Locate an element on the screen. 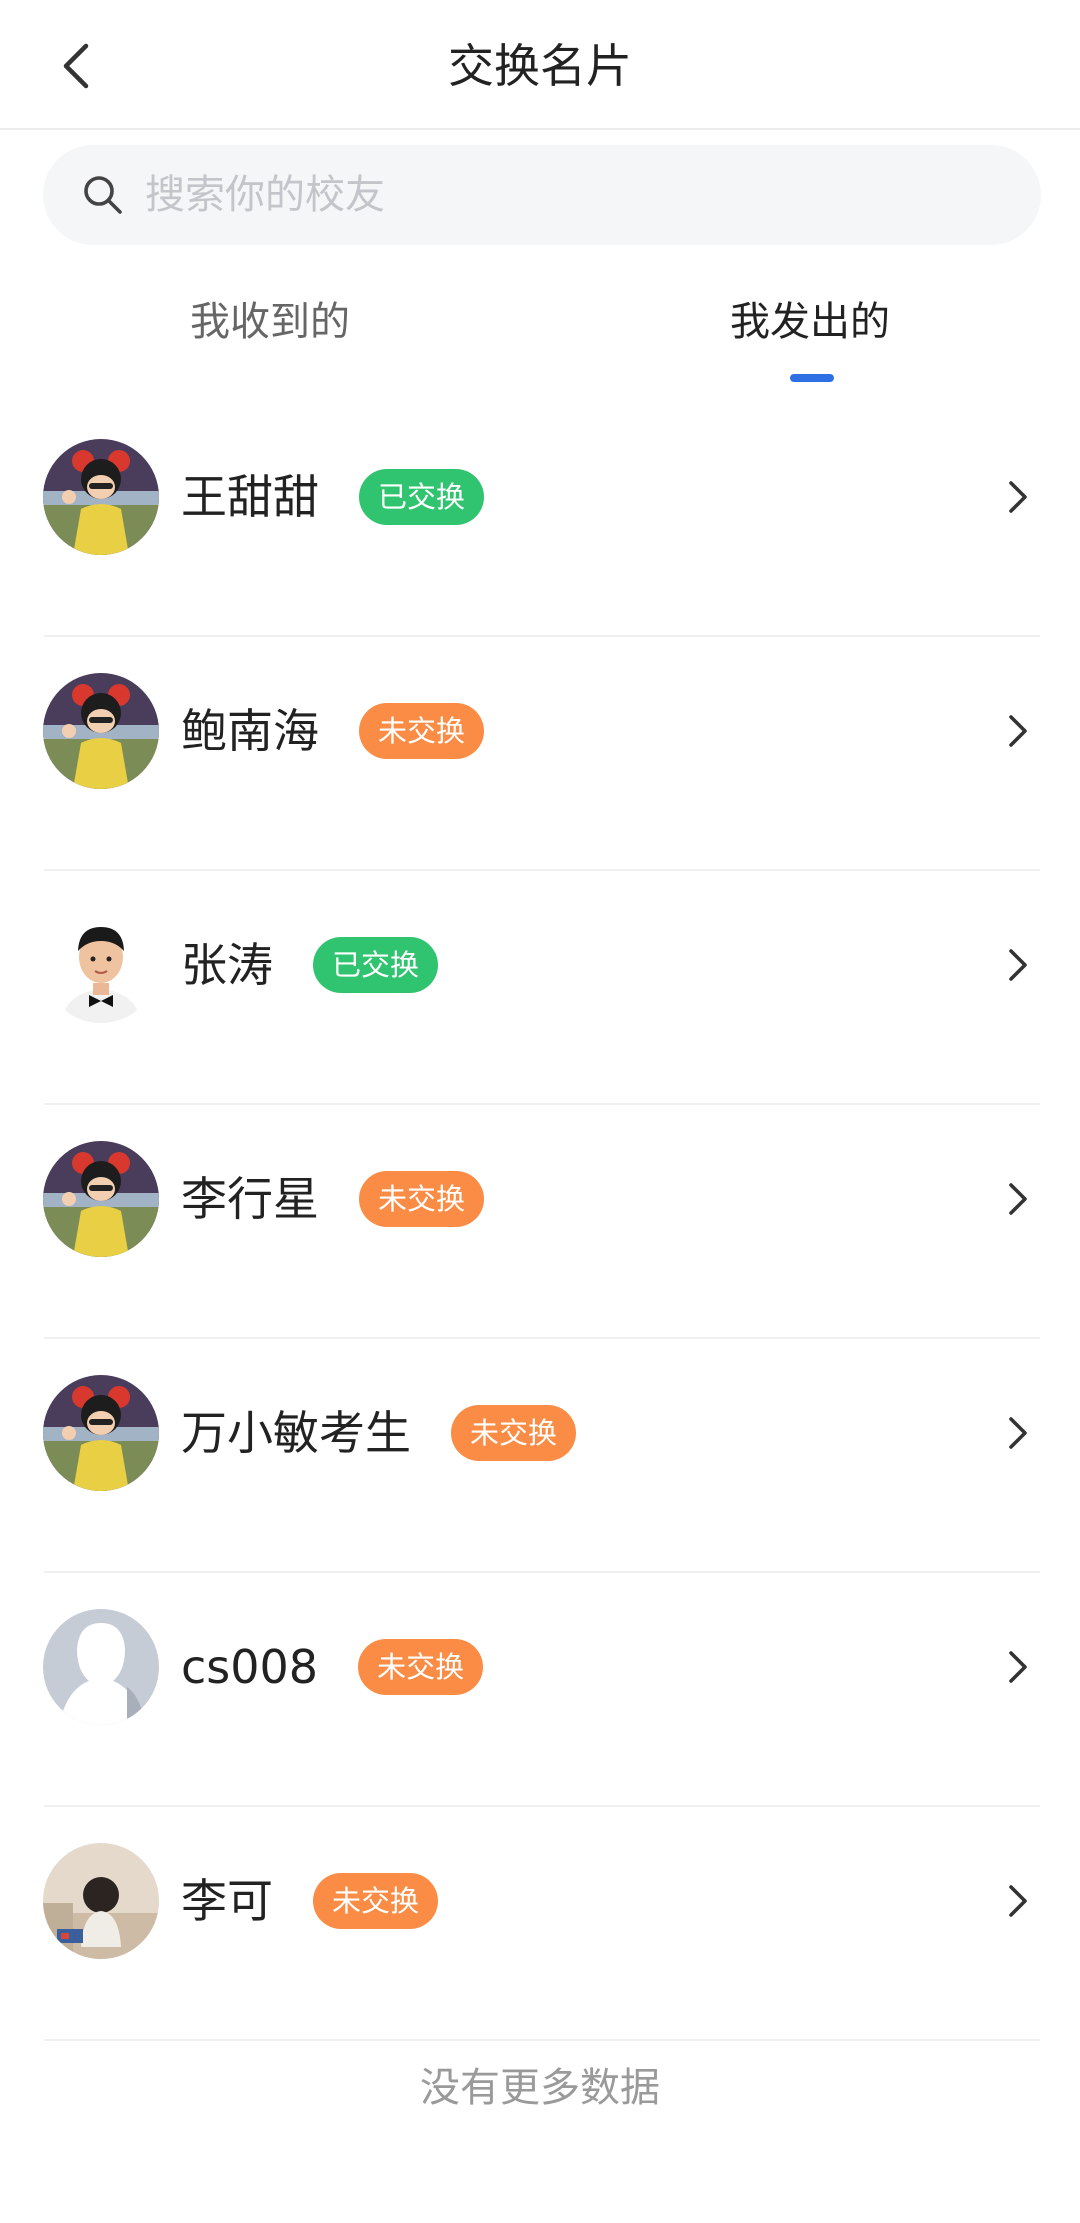 The width and height of the screenshot is (1080, 2223). search-input is located at coordinates (575, 195).